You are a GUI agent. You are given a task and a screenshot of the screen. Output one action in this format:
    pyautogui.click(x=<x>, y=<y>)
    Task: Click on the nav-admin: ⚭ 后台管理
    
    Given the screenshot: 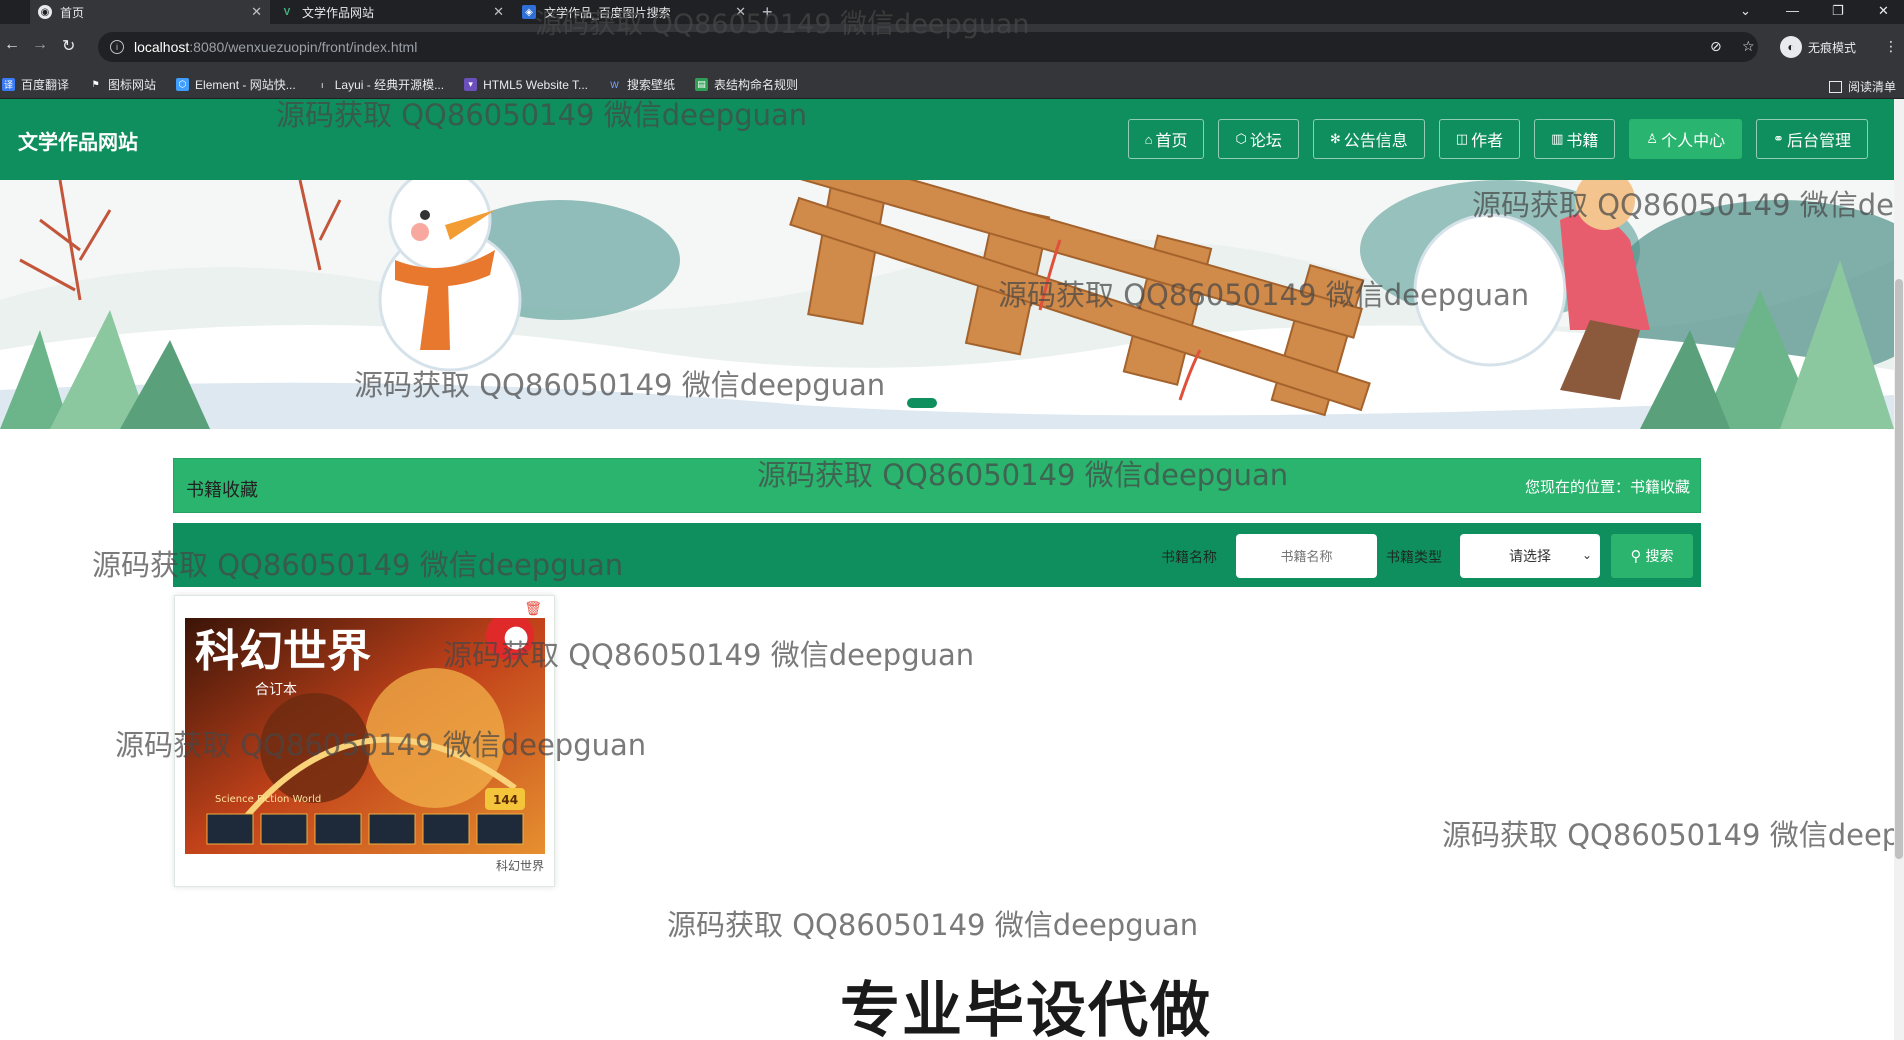 What is the action you would take?
    pyautogui.click(x=1812, y=139)
    